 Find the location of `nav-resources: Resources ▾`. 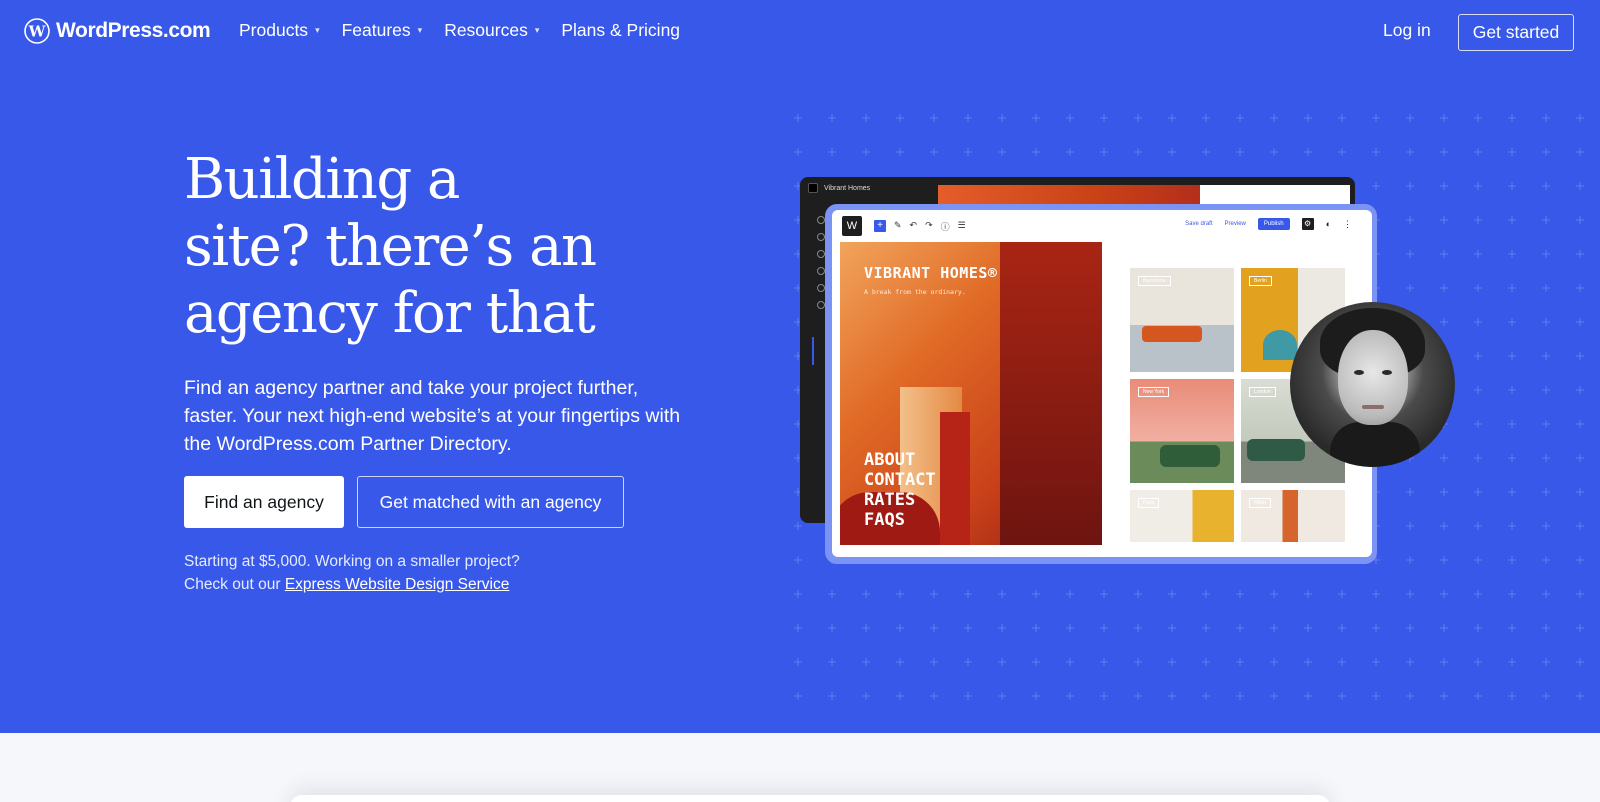

nav-resources: Resources ▾ is located at coordinates (491, 30).